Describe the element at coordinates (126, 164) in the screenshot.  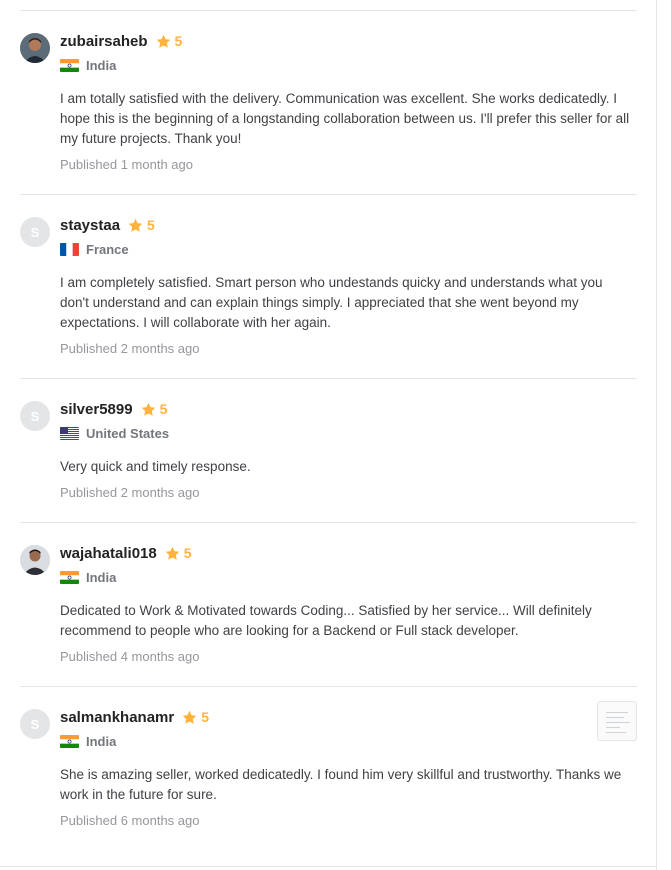
I see `review-published-date: Published 1 month ago` at that location.